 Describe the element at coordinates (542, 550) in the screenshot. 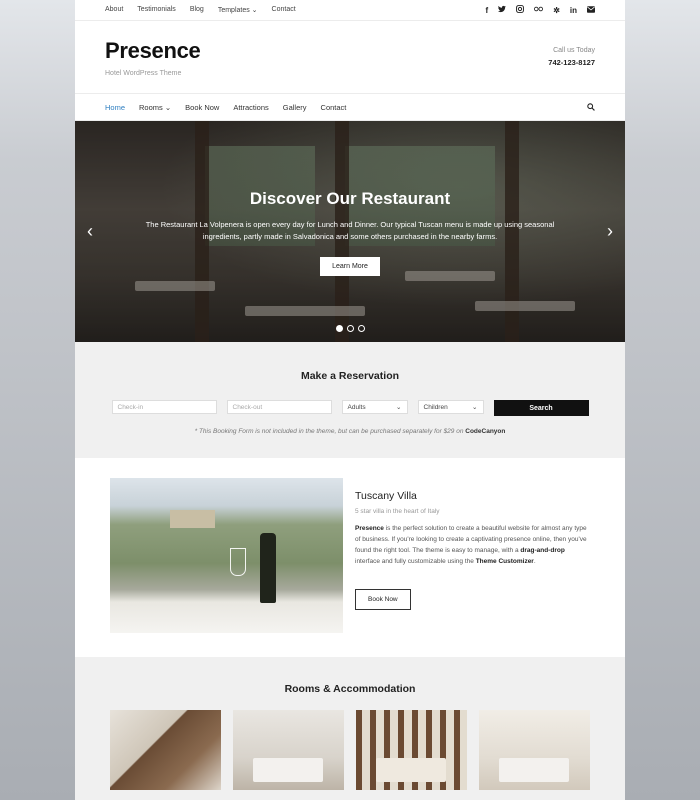

I see `desc-bold: drag-and-drop` at that location.